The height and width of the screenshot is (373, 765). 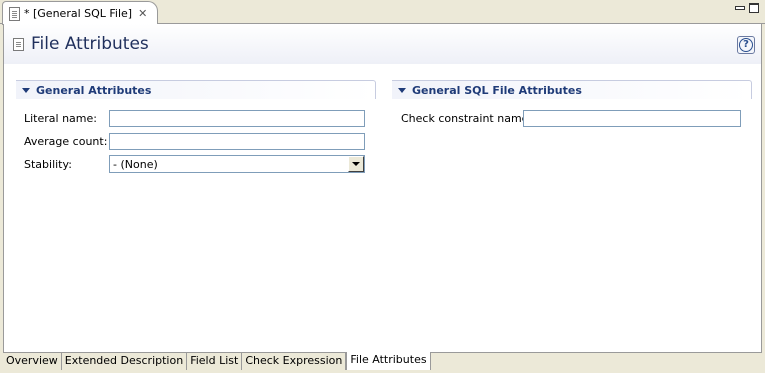 What do you see at coordinates (125, 361) in the screenshot?
I see `tab-extended-description: Extended Description` at bounding box center [125, 361].